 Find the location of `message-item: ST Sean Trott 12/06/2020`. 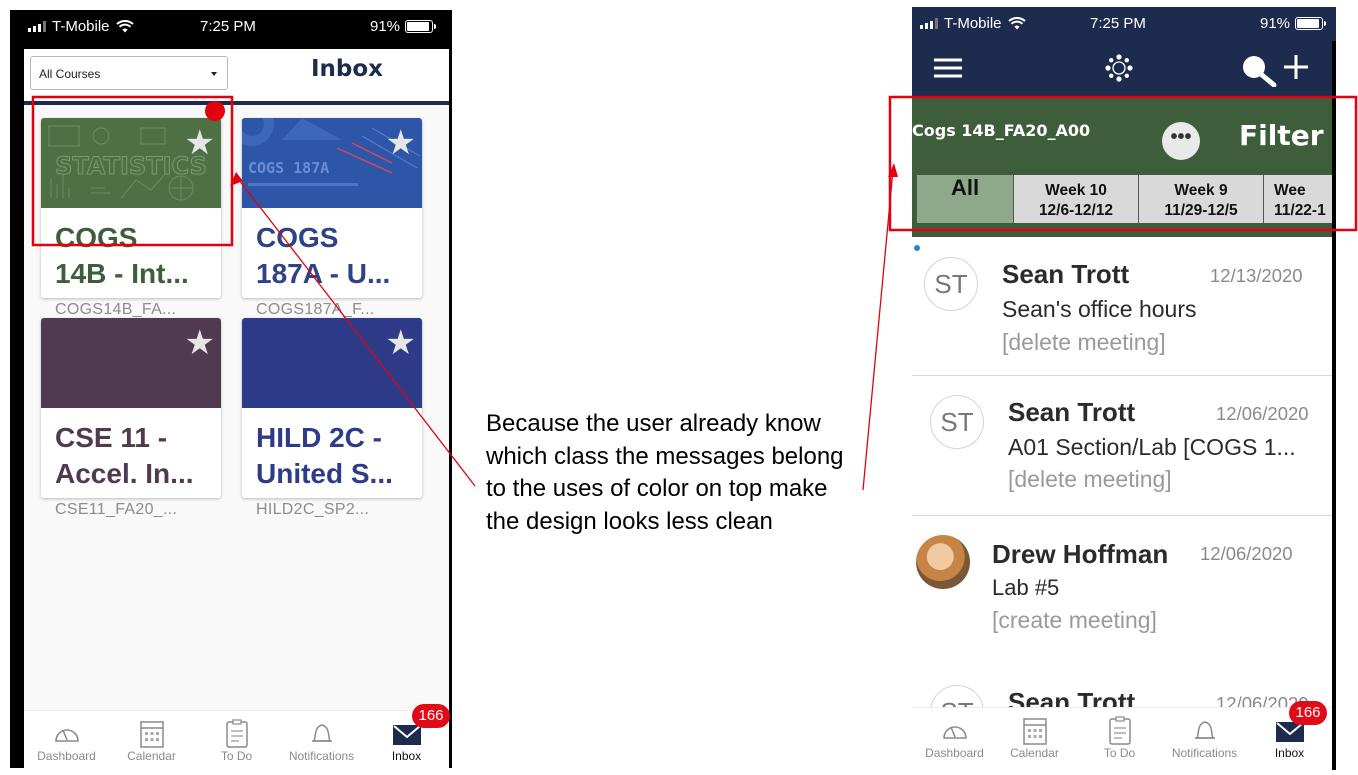

message-item: ST Sean Trott 12/06/2020 is located at coordinates (1122, 692).